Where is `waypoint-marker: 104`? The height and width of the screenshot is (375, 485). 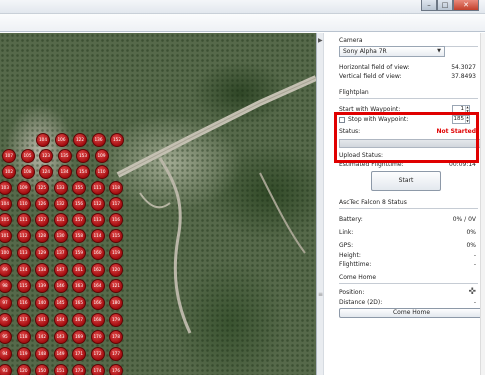
waypoint-marker: 104 is located at coordinates (43, 140).